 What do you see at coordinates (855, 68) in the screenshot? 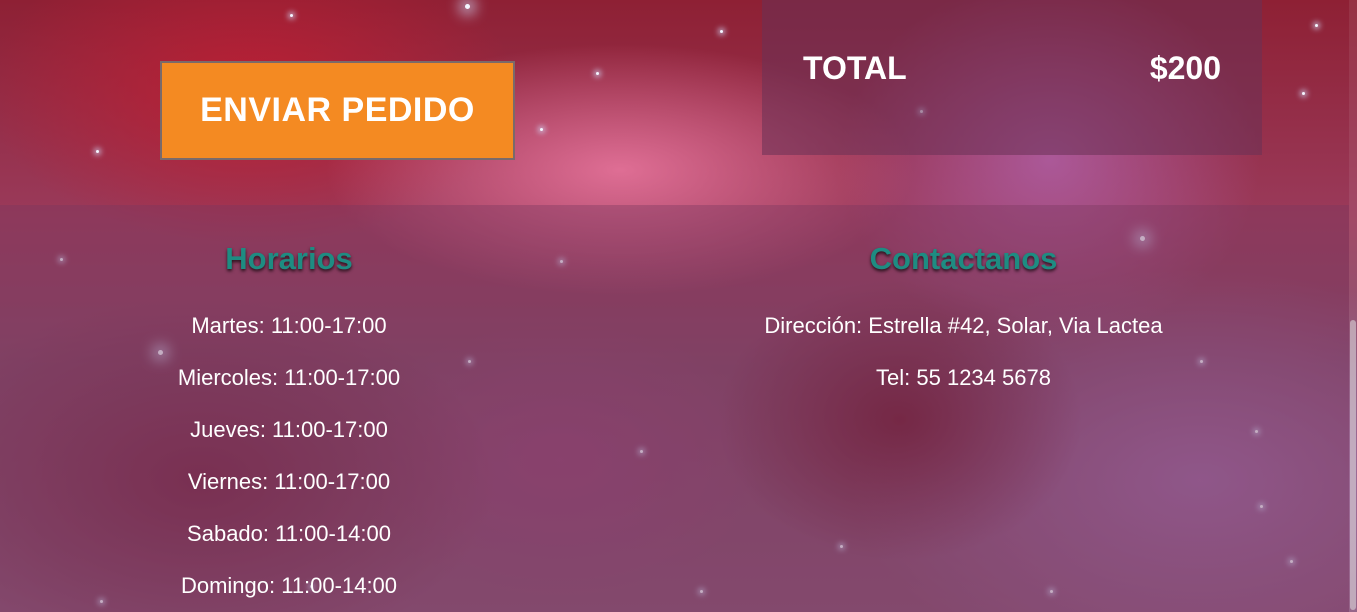
I see `total-label: TOTAL` at bounding box center [855, 68].